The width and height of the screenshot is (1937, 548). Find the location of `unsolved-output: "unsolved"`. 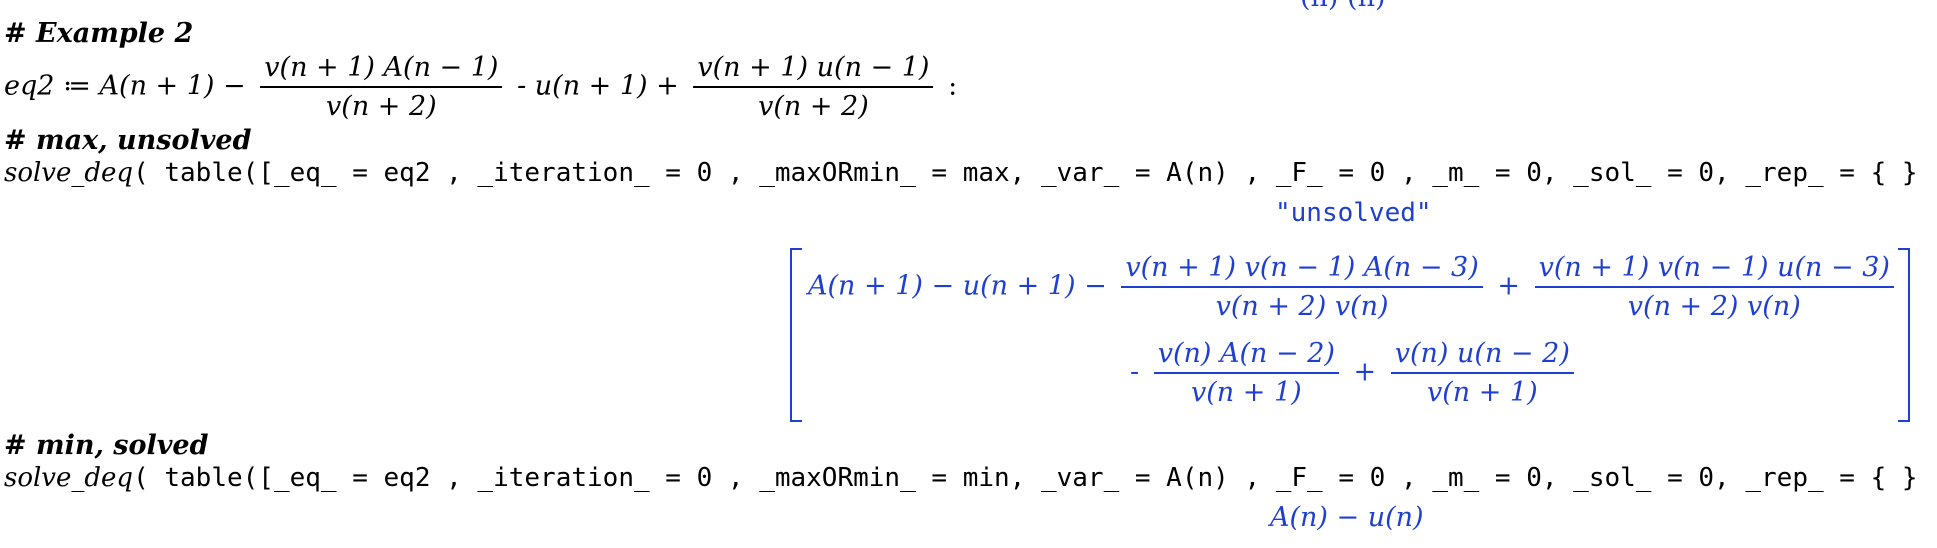

unsolved-output: "unsolved" is located at coordinates (1353, 213).